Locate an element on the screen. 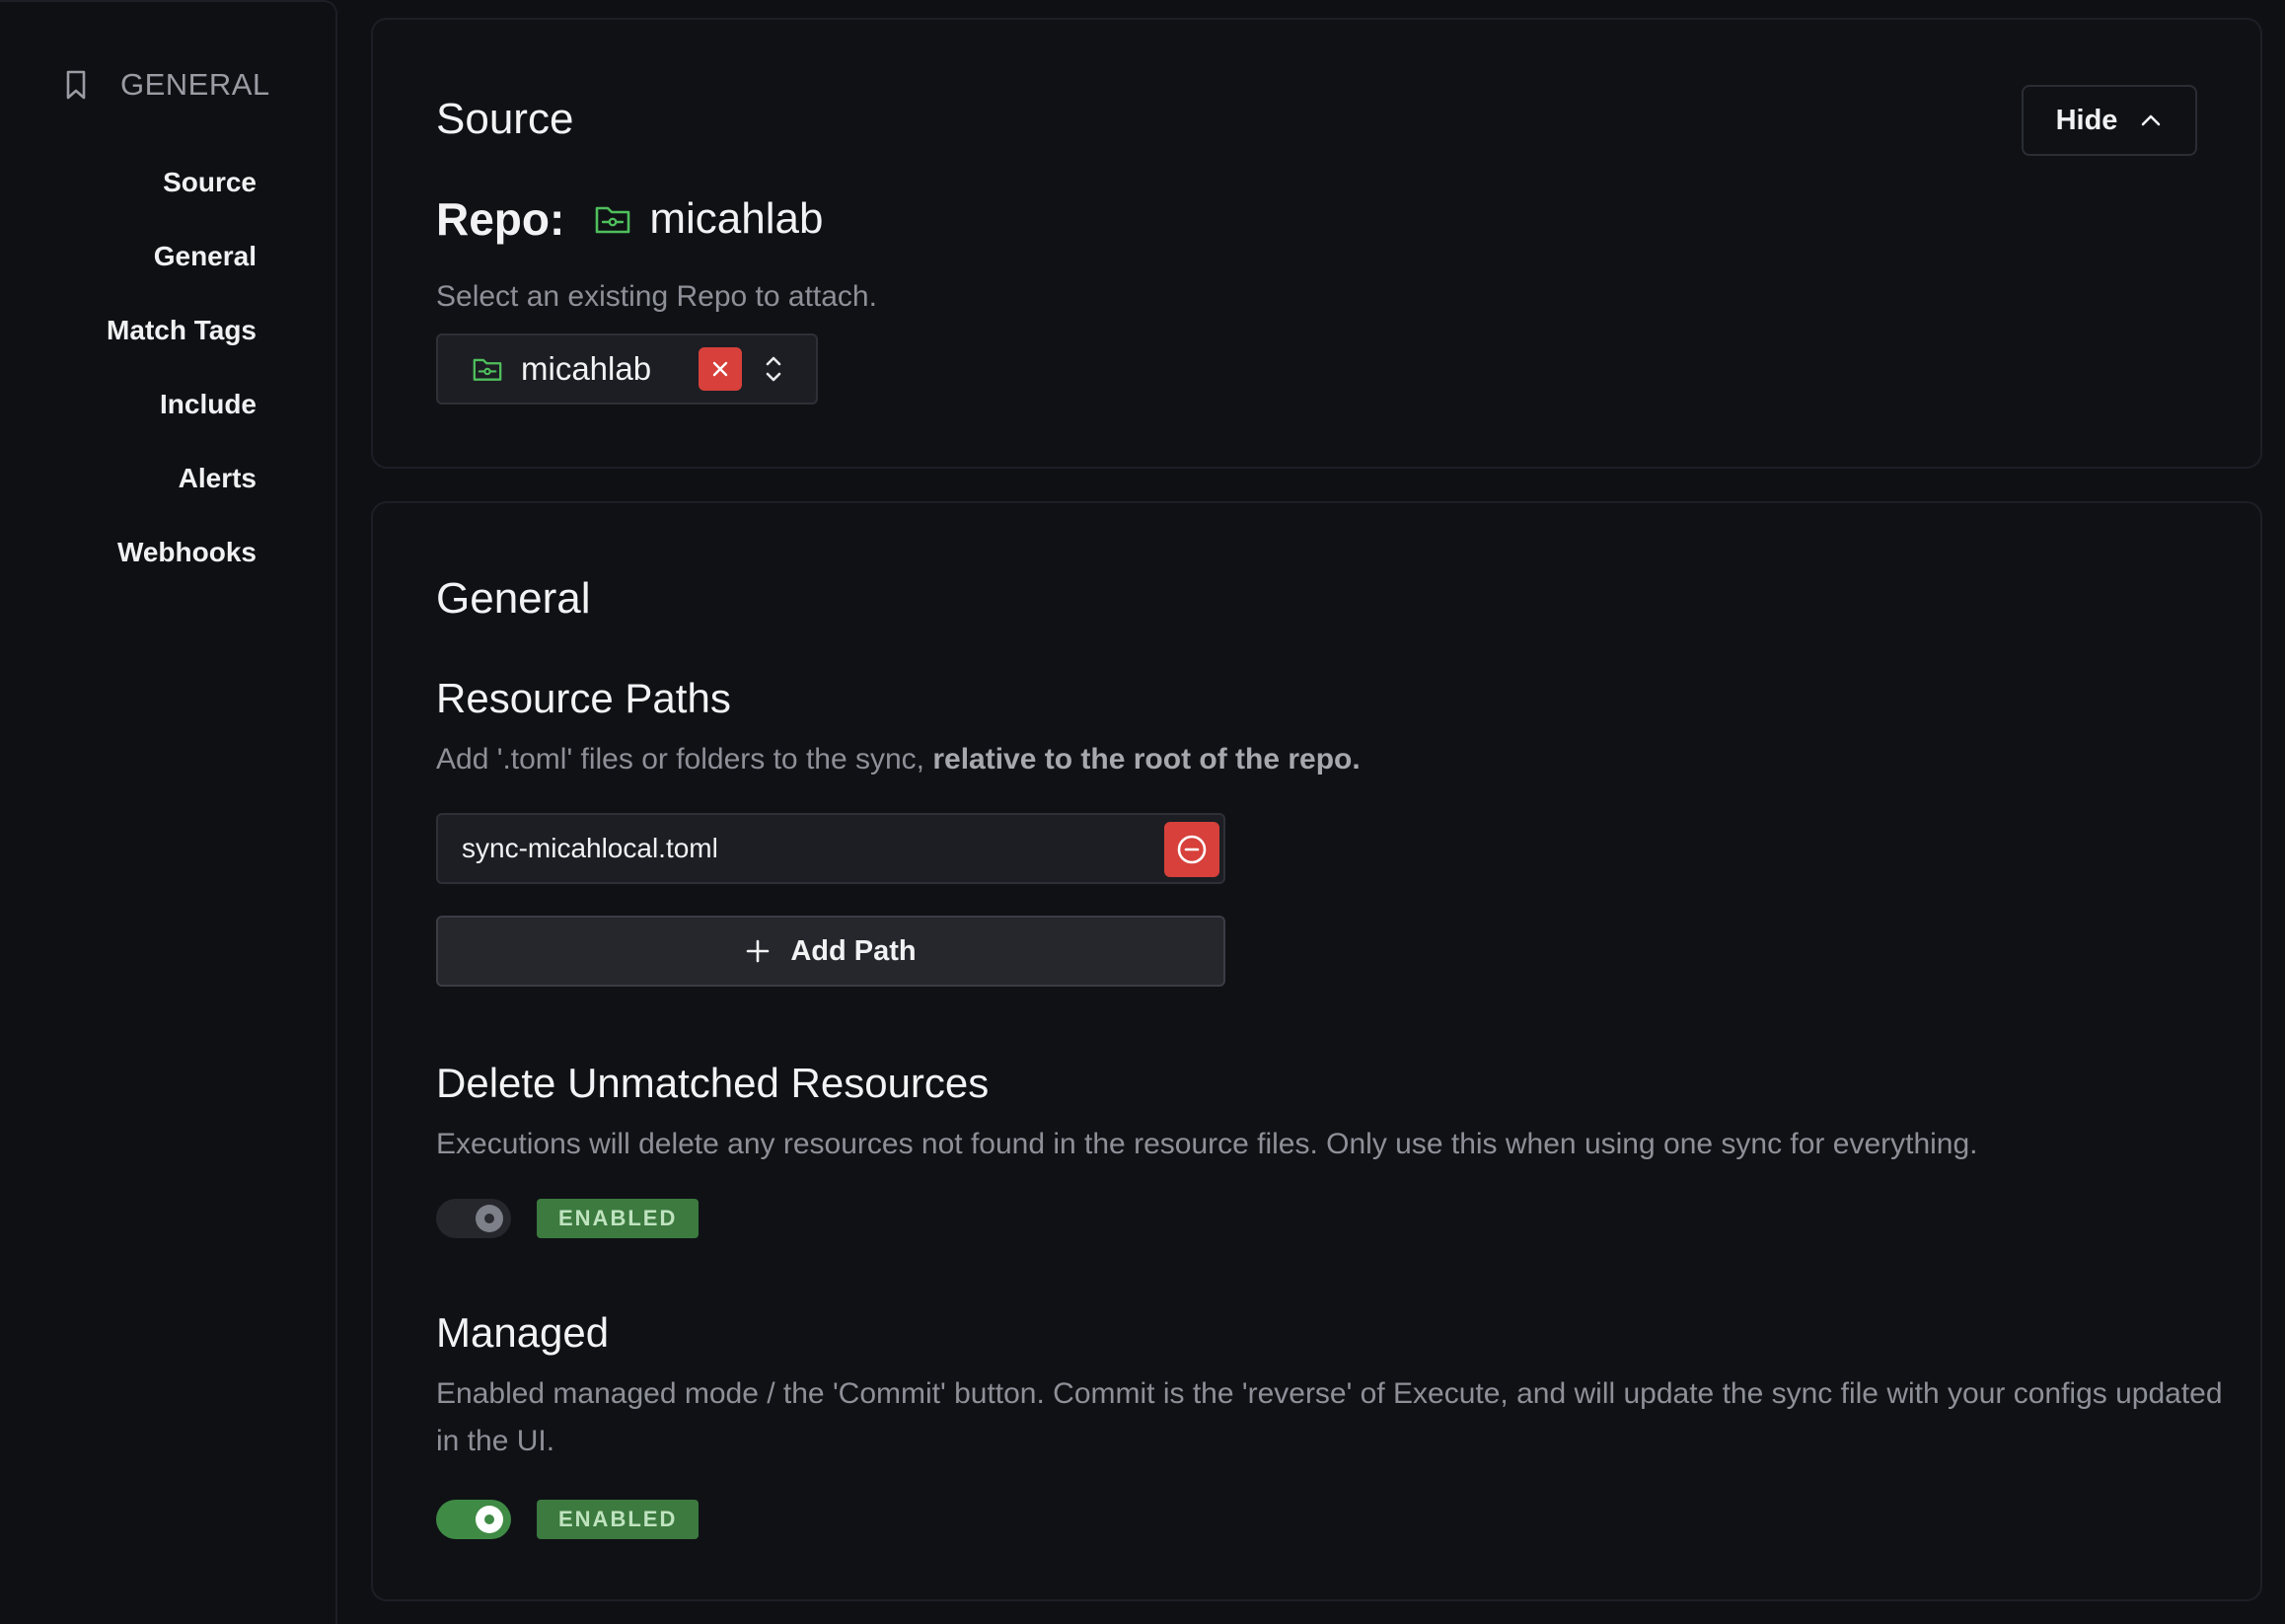  add-path-button: Add Path is located at coordinates (830, 951).